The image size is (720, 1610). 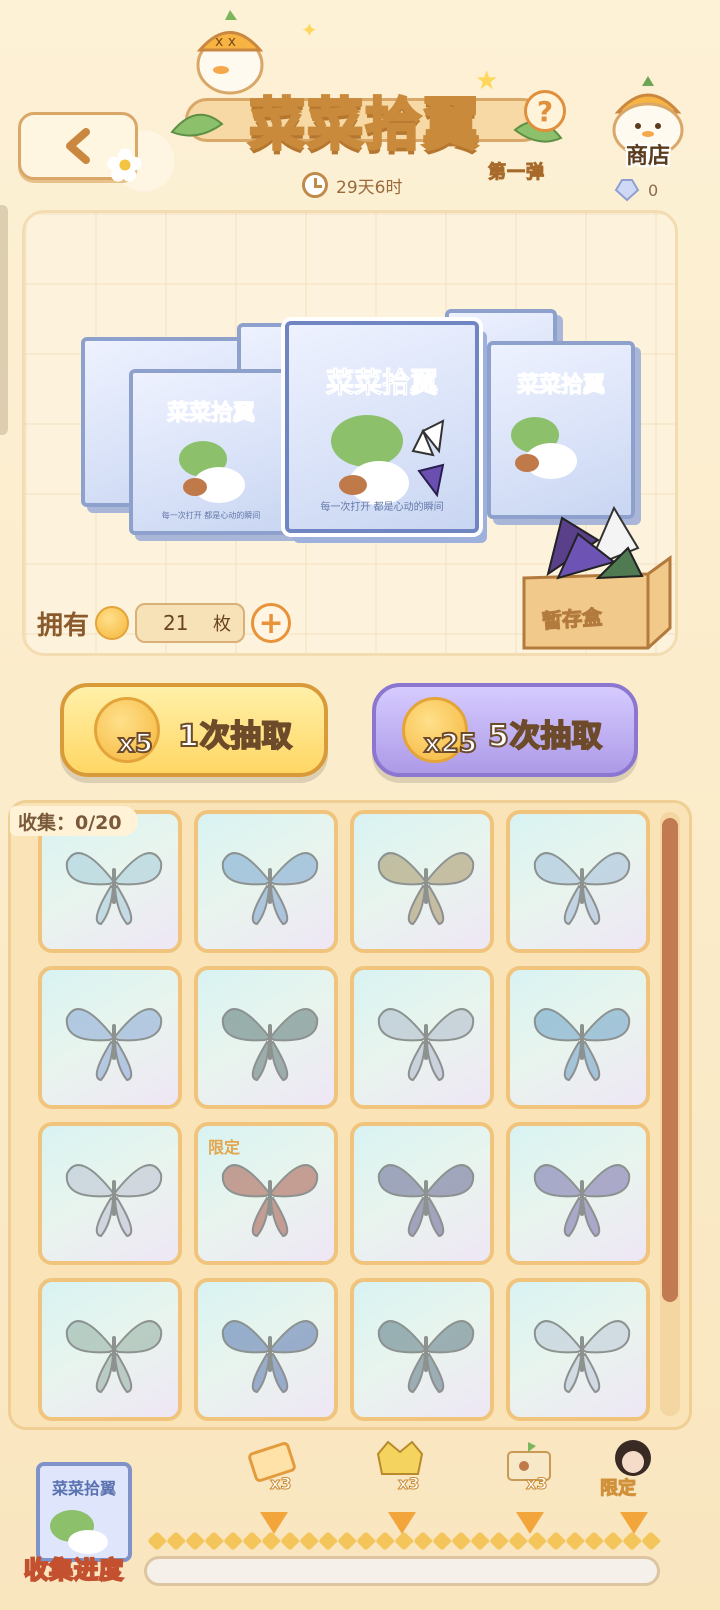 I want to click on milestone-reward: 限定, so click(x=633, y=1487).